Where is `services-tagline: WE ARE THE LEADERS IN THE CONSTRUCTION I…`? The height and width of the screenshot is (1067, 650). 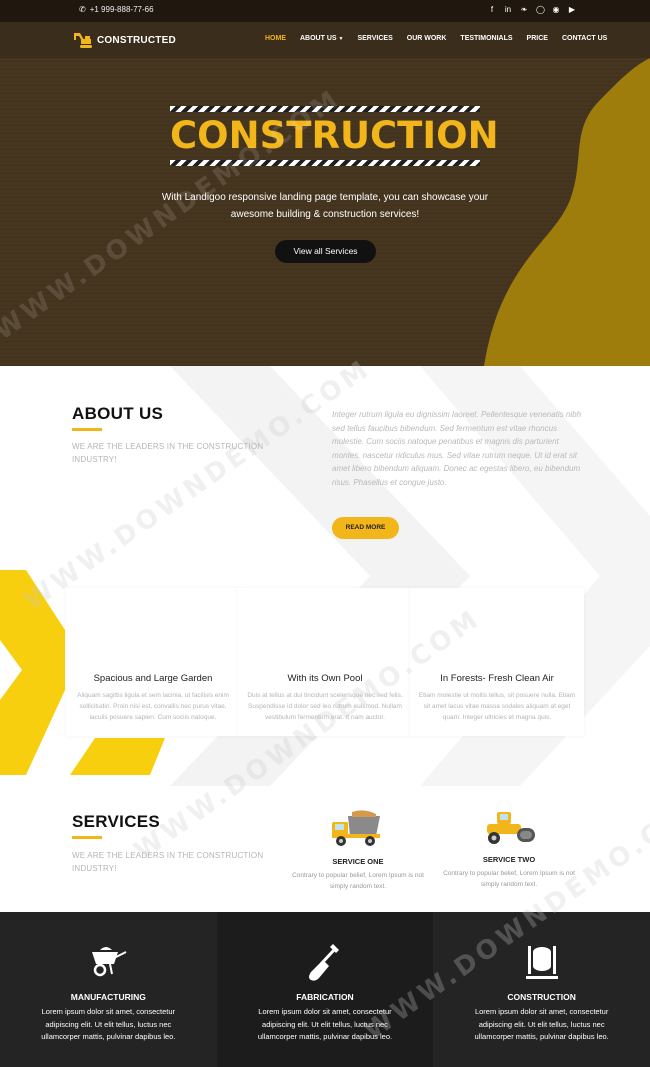
services-tagline: WE ARE THE LEADERS IN THE CONSTRUCTION I… is located at coordinates (168, 862).